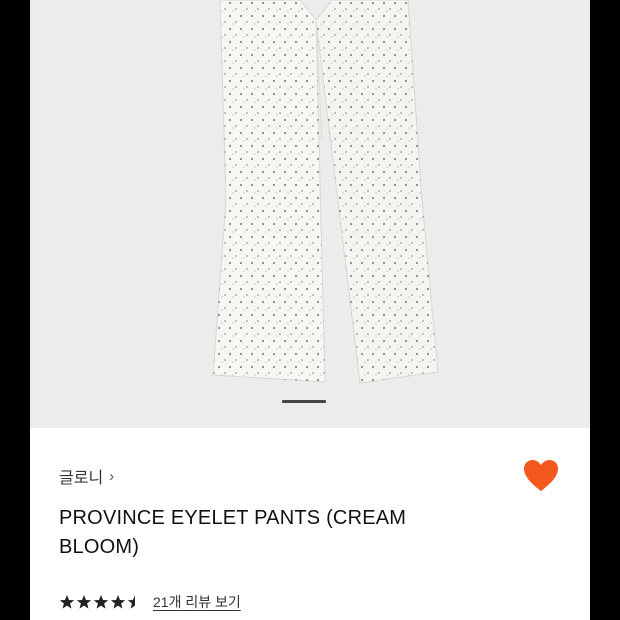 The width and height of the screenshot is (620, 620). Describe the element at coordinates (233, 518) in the screenshot. I see `product-title-line-1: PROVINCE EYELET PANTS (CREAM` at that location.